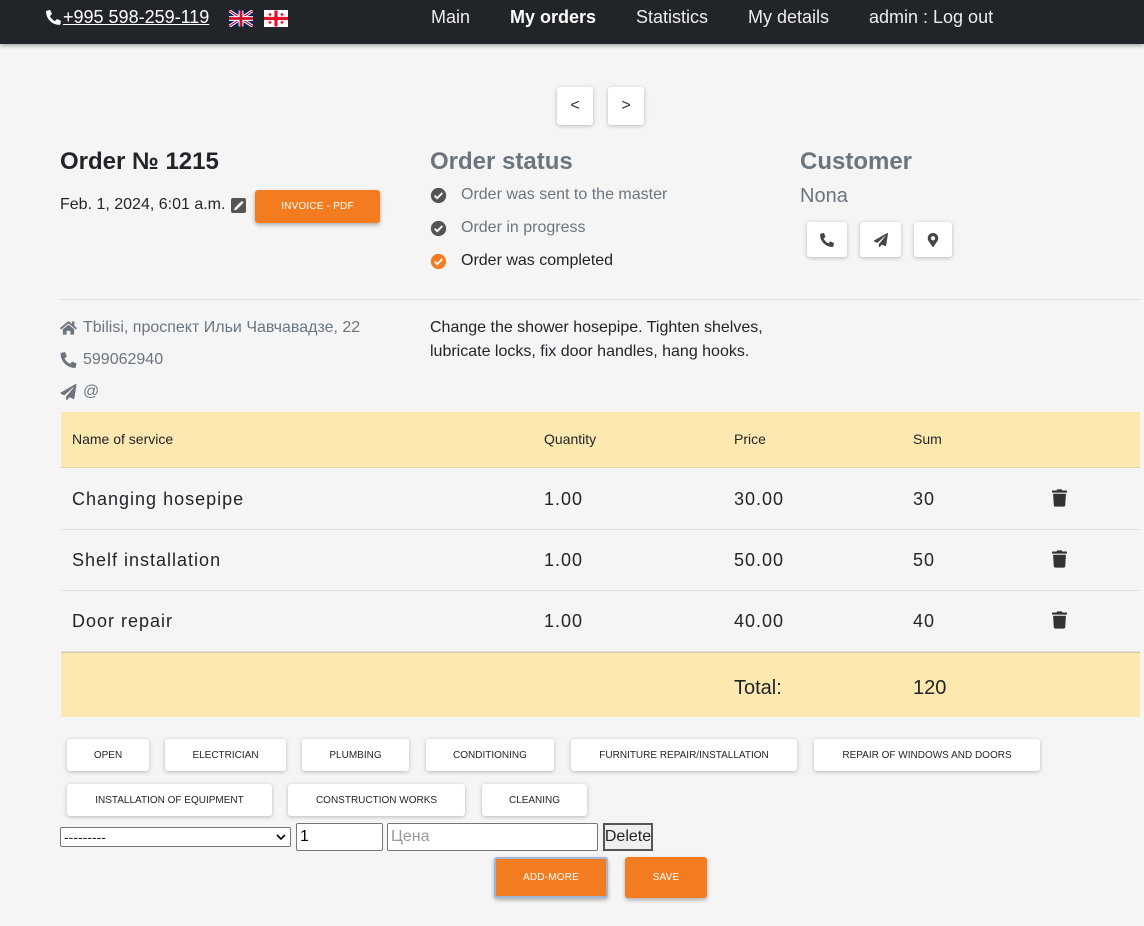 The height and width of the screenshot is (926, 1144). I want to click on edit-icon, so click(239, 205).